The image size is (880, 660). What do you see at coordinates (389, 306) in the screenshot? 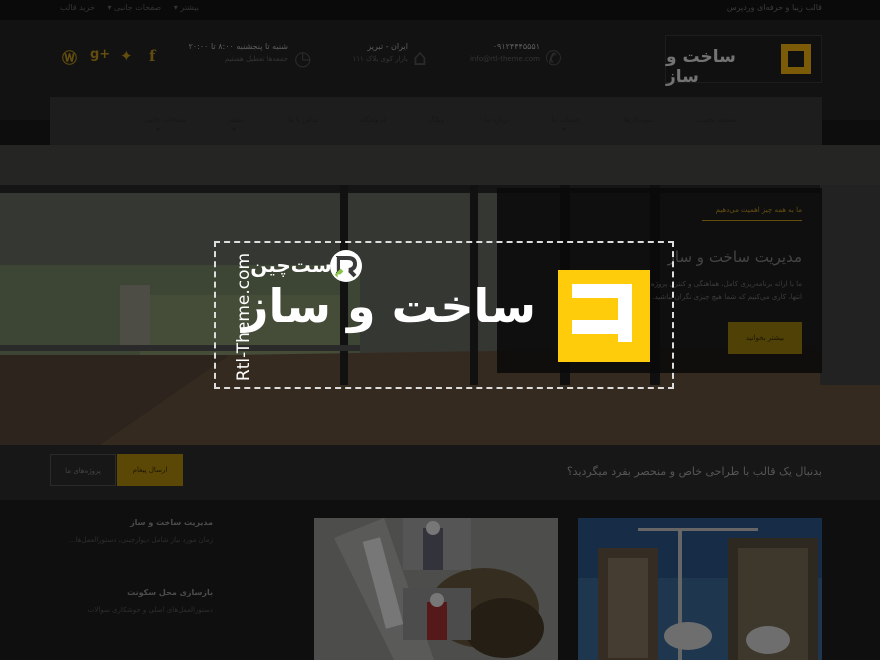
I see `watermark-title: ساخت و ساز` at bounding box center [389, 306].